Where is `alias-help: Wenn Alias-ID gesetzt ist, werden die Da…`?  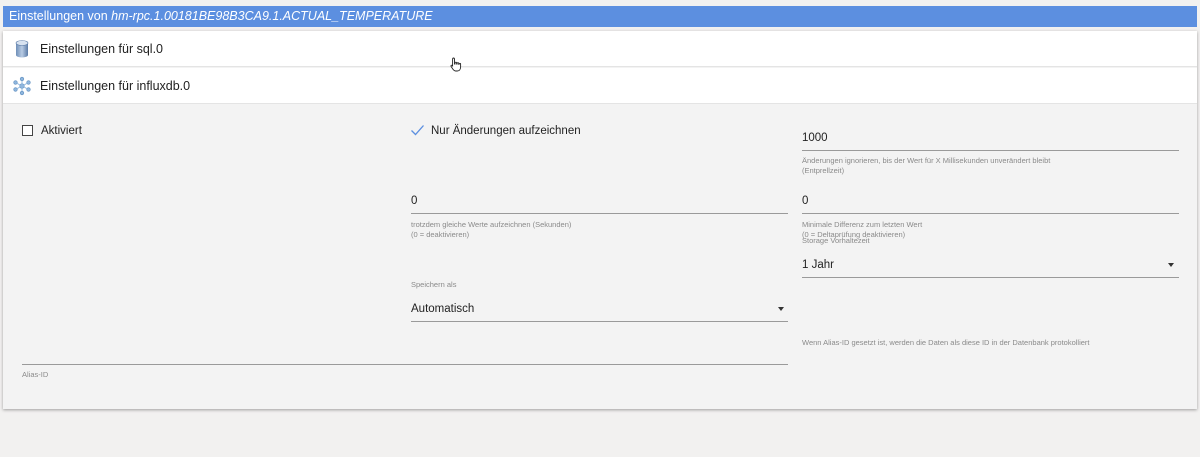 alias-help: Wenn Alias-ID gesetzt ist, werden die Da… is located at coordinates (946, 342).